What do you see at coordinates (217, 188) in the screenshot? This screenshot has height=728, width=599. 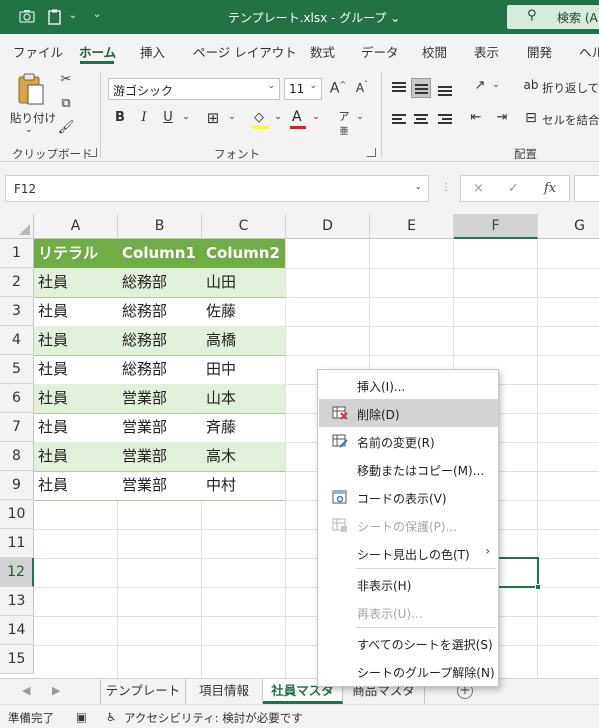 I see `name-box: F12 ⌄` at bounding box center [217, 188].